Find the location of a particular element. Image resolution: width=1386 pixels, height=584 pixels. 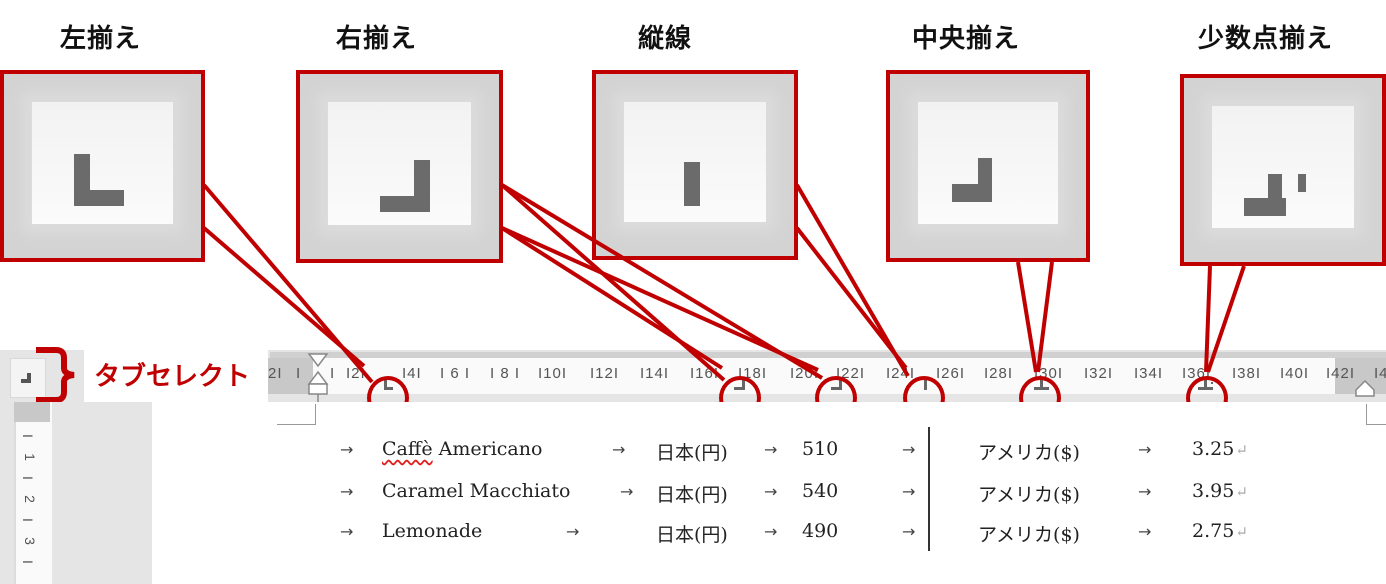

heading-decimal-tab: 少数点揃え is located at coordinates (1266, 39).